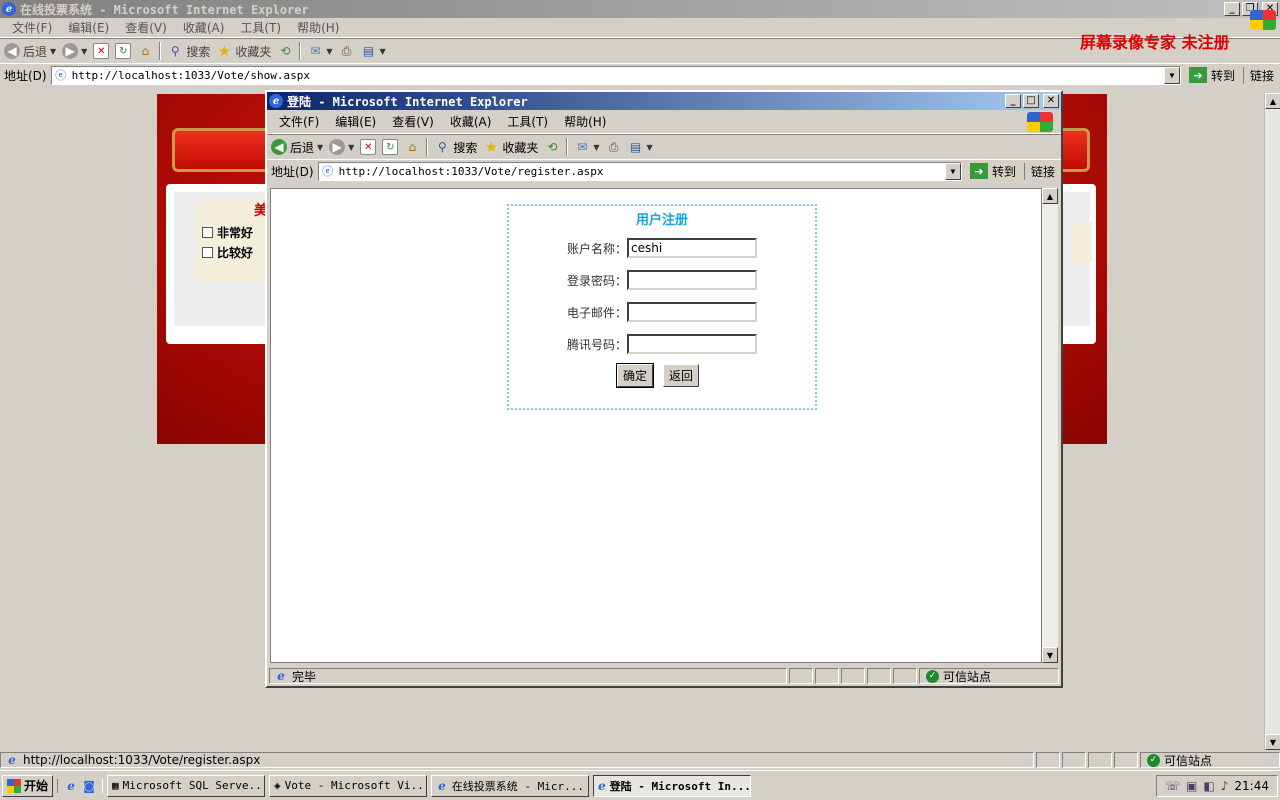  What do you see at coordinates (1225, 786) in the screenshot?
I see `tray-icon: ♪` at bounding box center [1225, 786].